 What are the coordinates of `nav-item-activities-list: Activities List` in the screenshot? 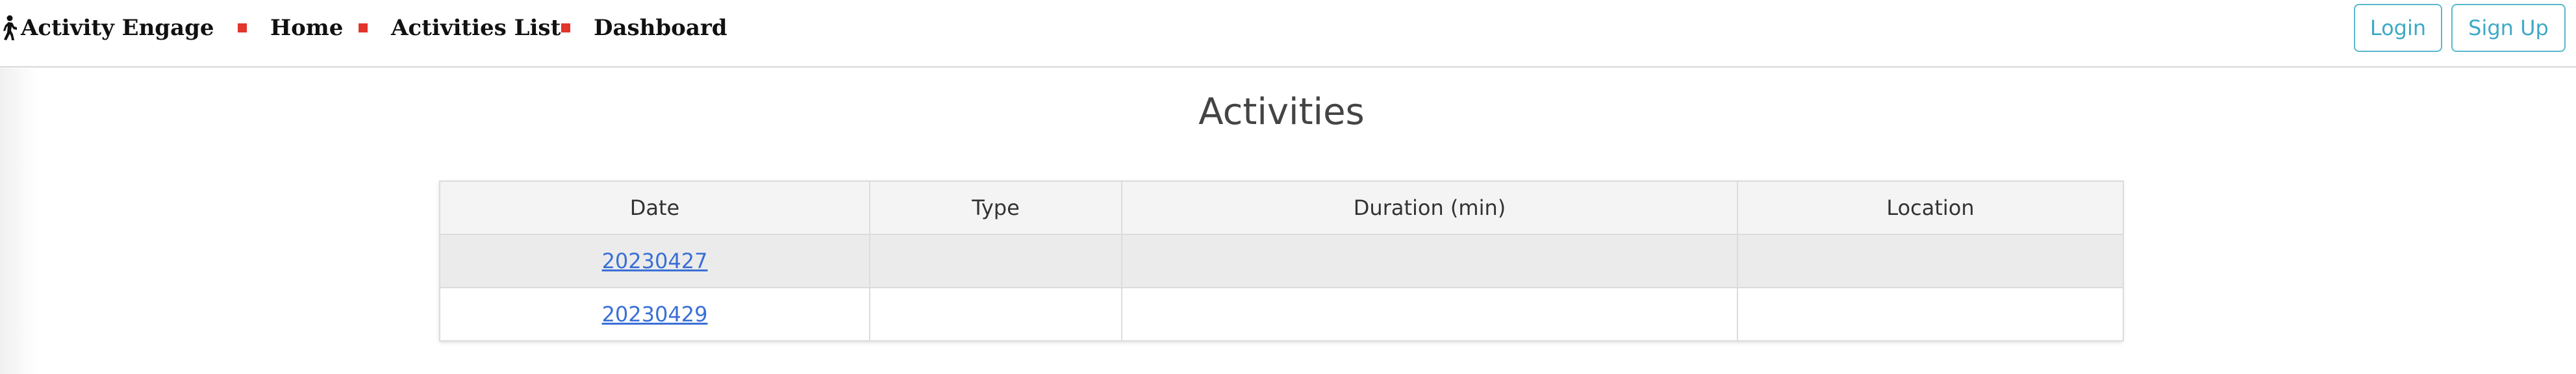 It's located at (460, 28).